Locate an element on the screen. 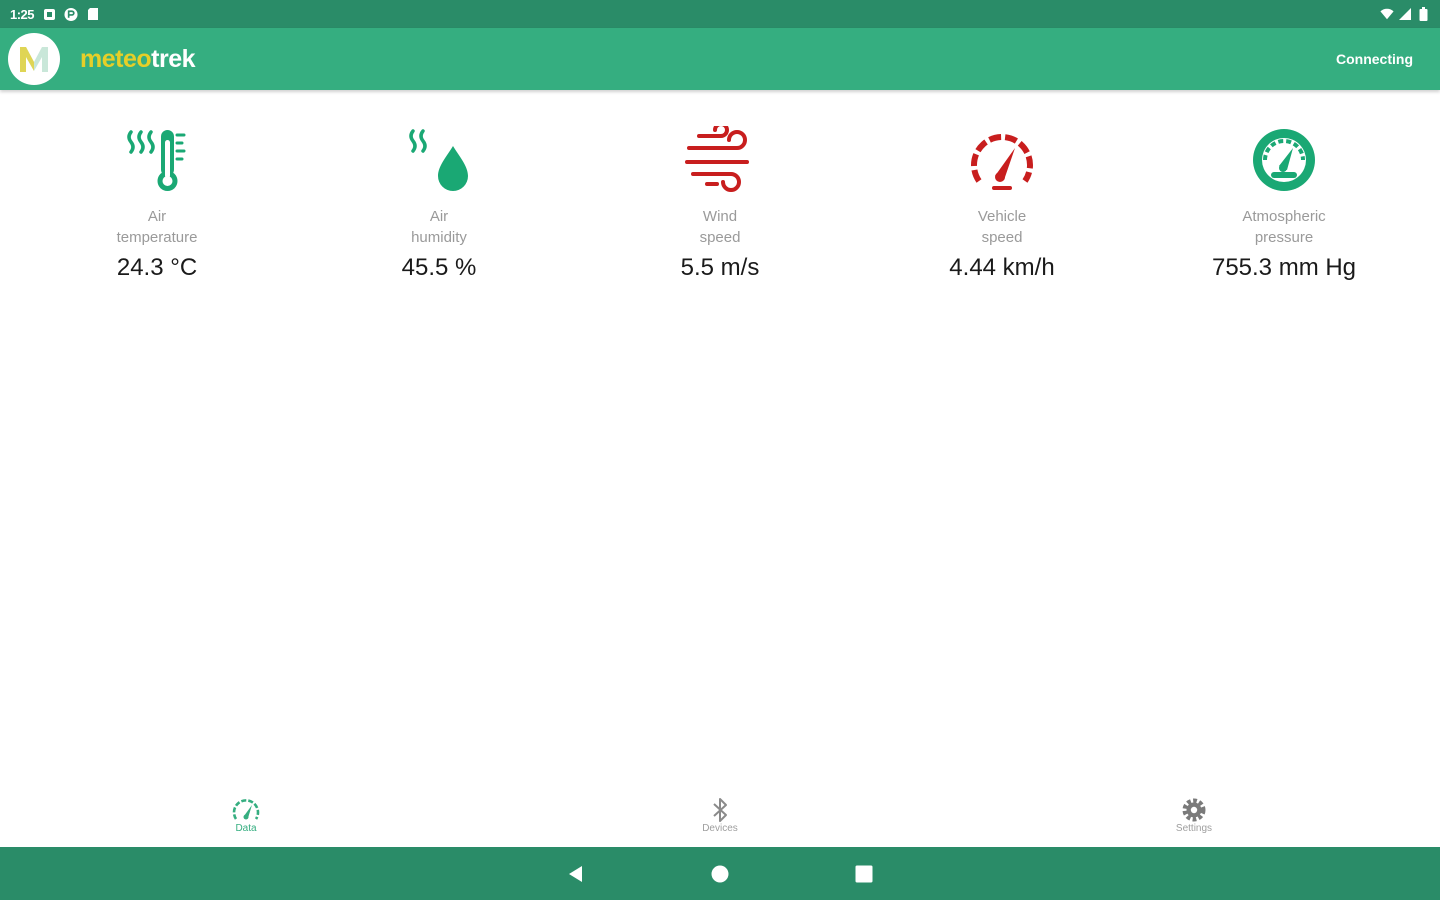 This screenshot has width=1440, height=900. app-title: meteotrek is located at coordinates (138, 59).